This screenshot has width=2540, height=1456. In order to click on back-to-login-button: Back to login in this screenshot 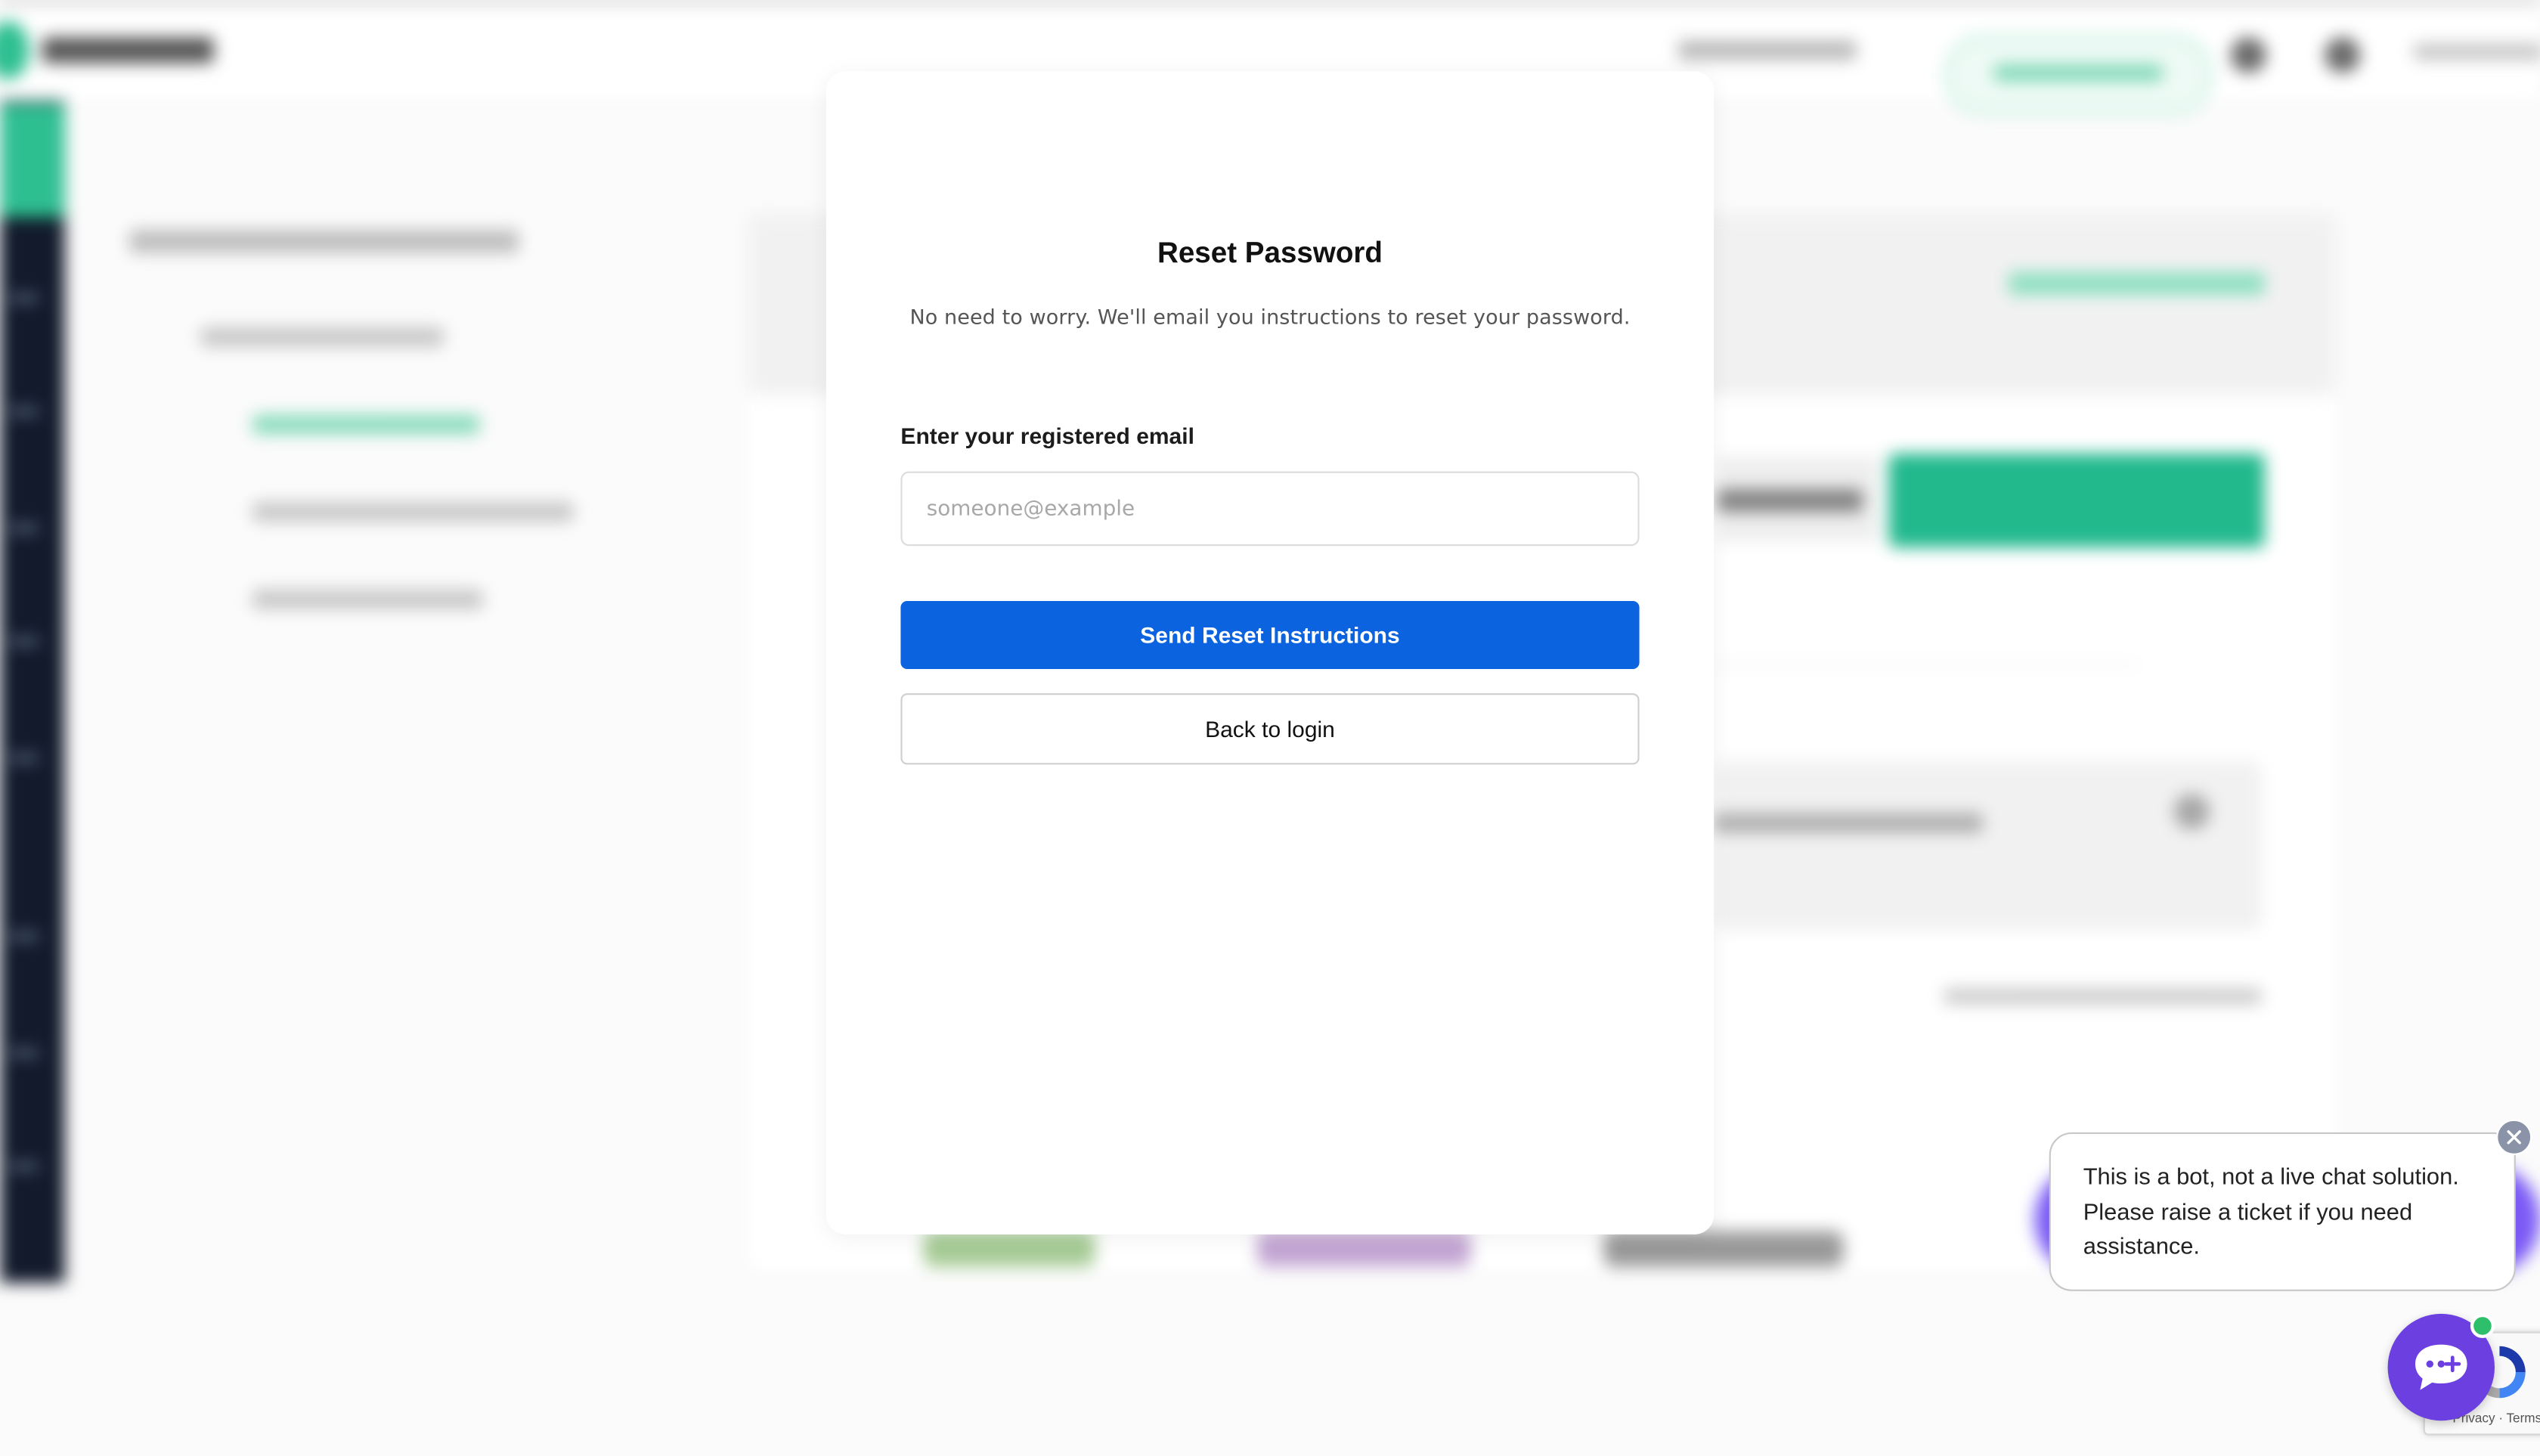, I will do `click(1270, 729)`.